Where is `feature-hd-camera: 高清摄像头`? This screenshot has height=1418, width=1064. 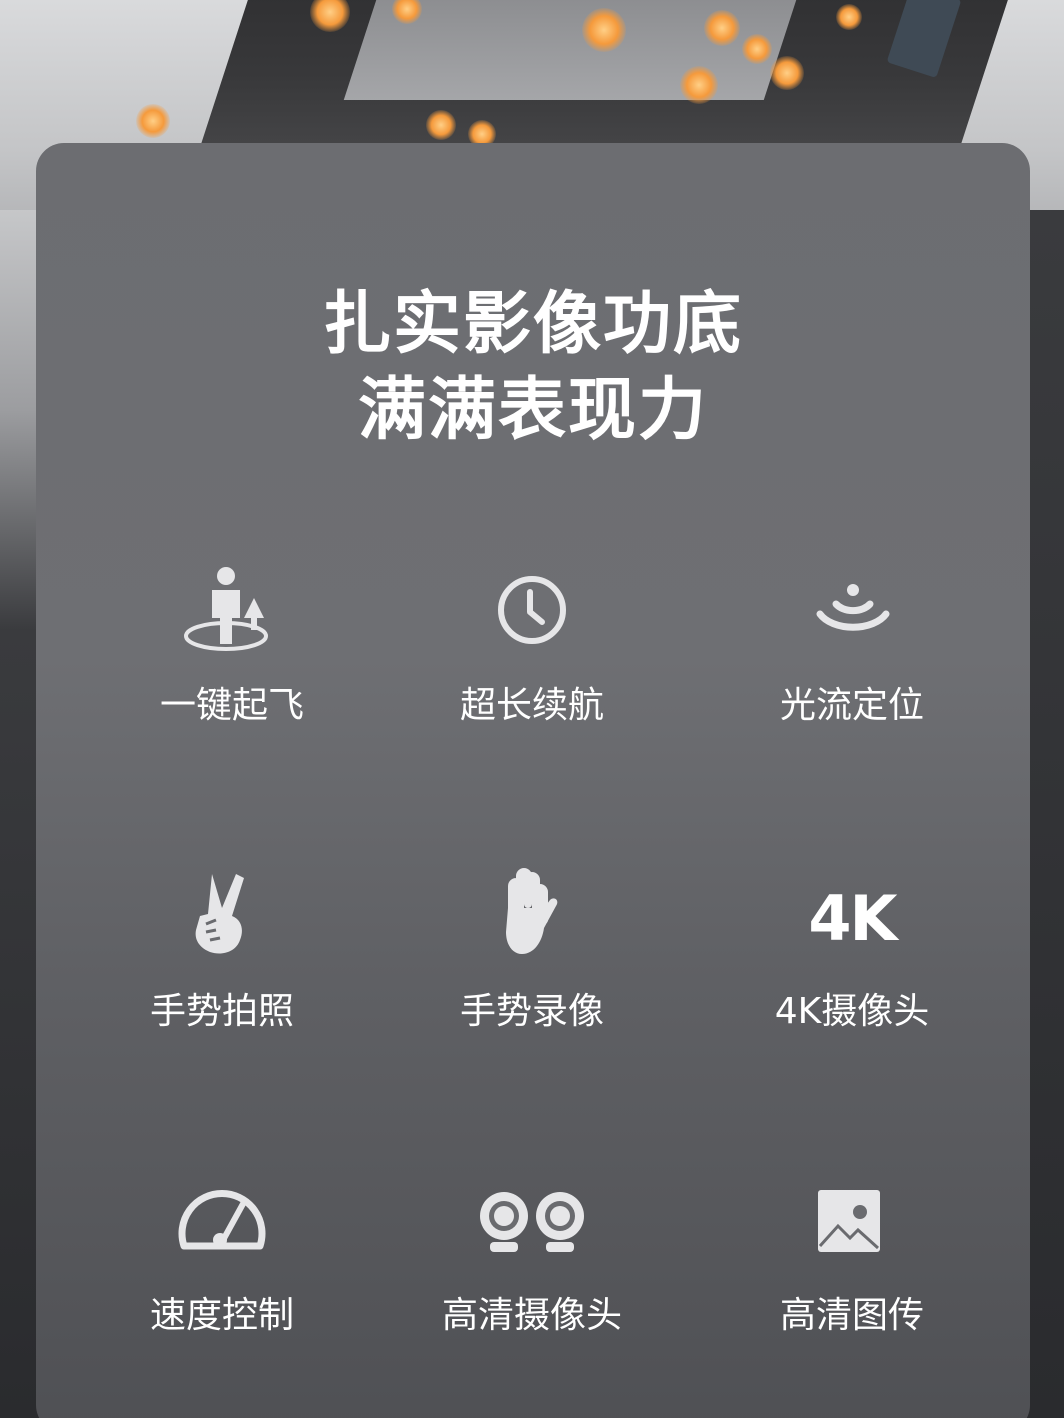 feature-hd-camera: 高清摄像头 is located at coordinates (532, 1255).